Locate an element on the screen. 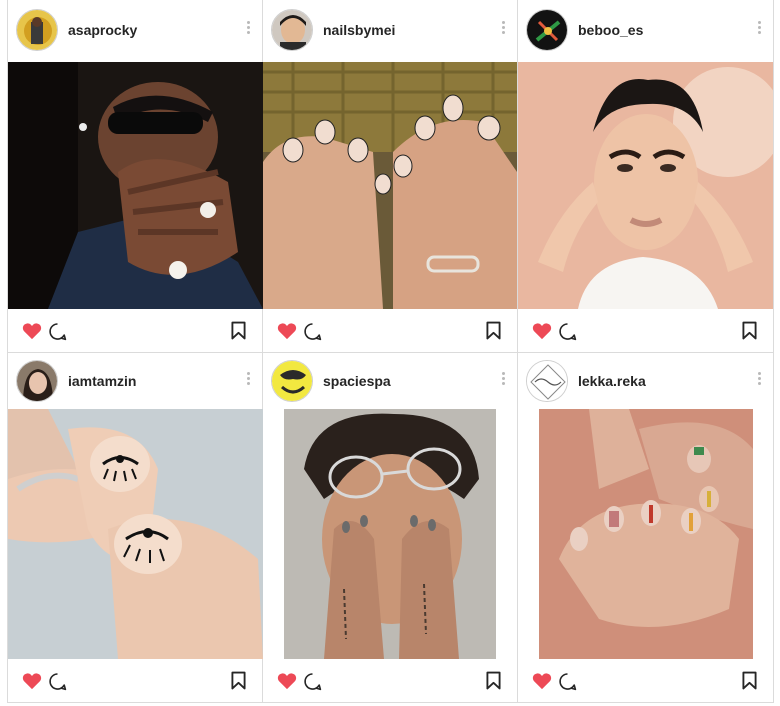  glasses-portrait-photo is located at coordinates (390, 534).